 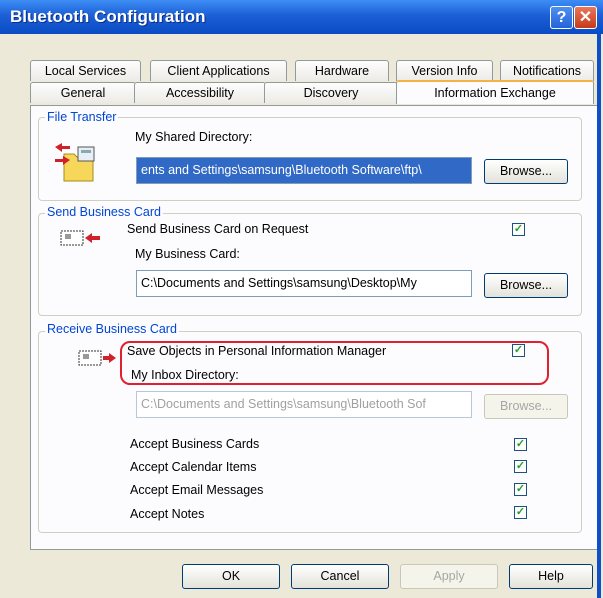 I want to click on tab-information-exchange: Information Exchange, so click(x=495, y=92).